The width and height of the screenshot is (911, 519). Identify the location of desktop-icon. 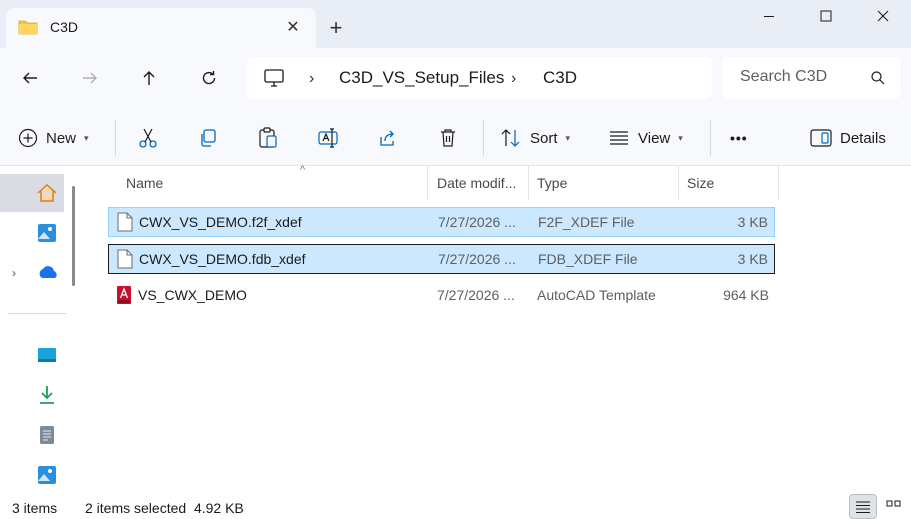
(47, 355).